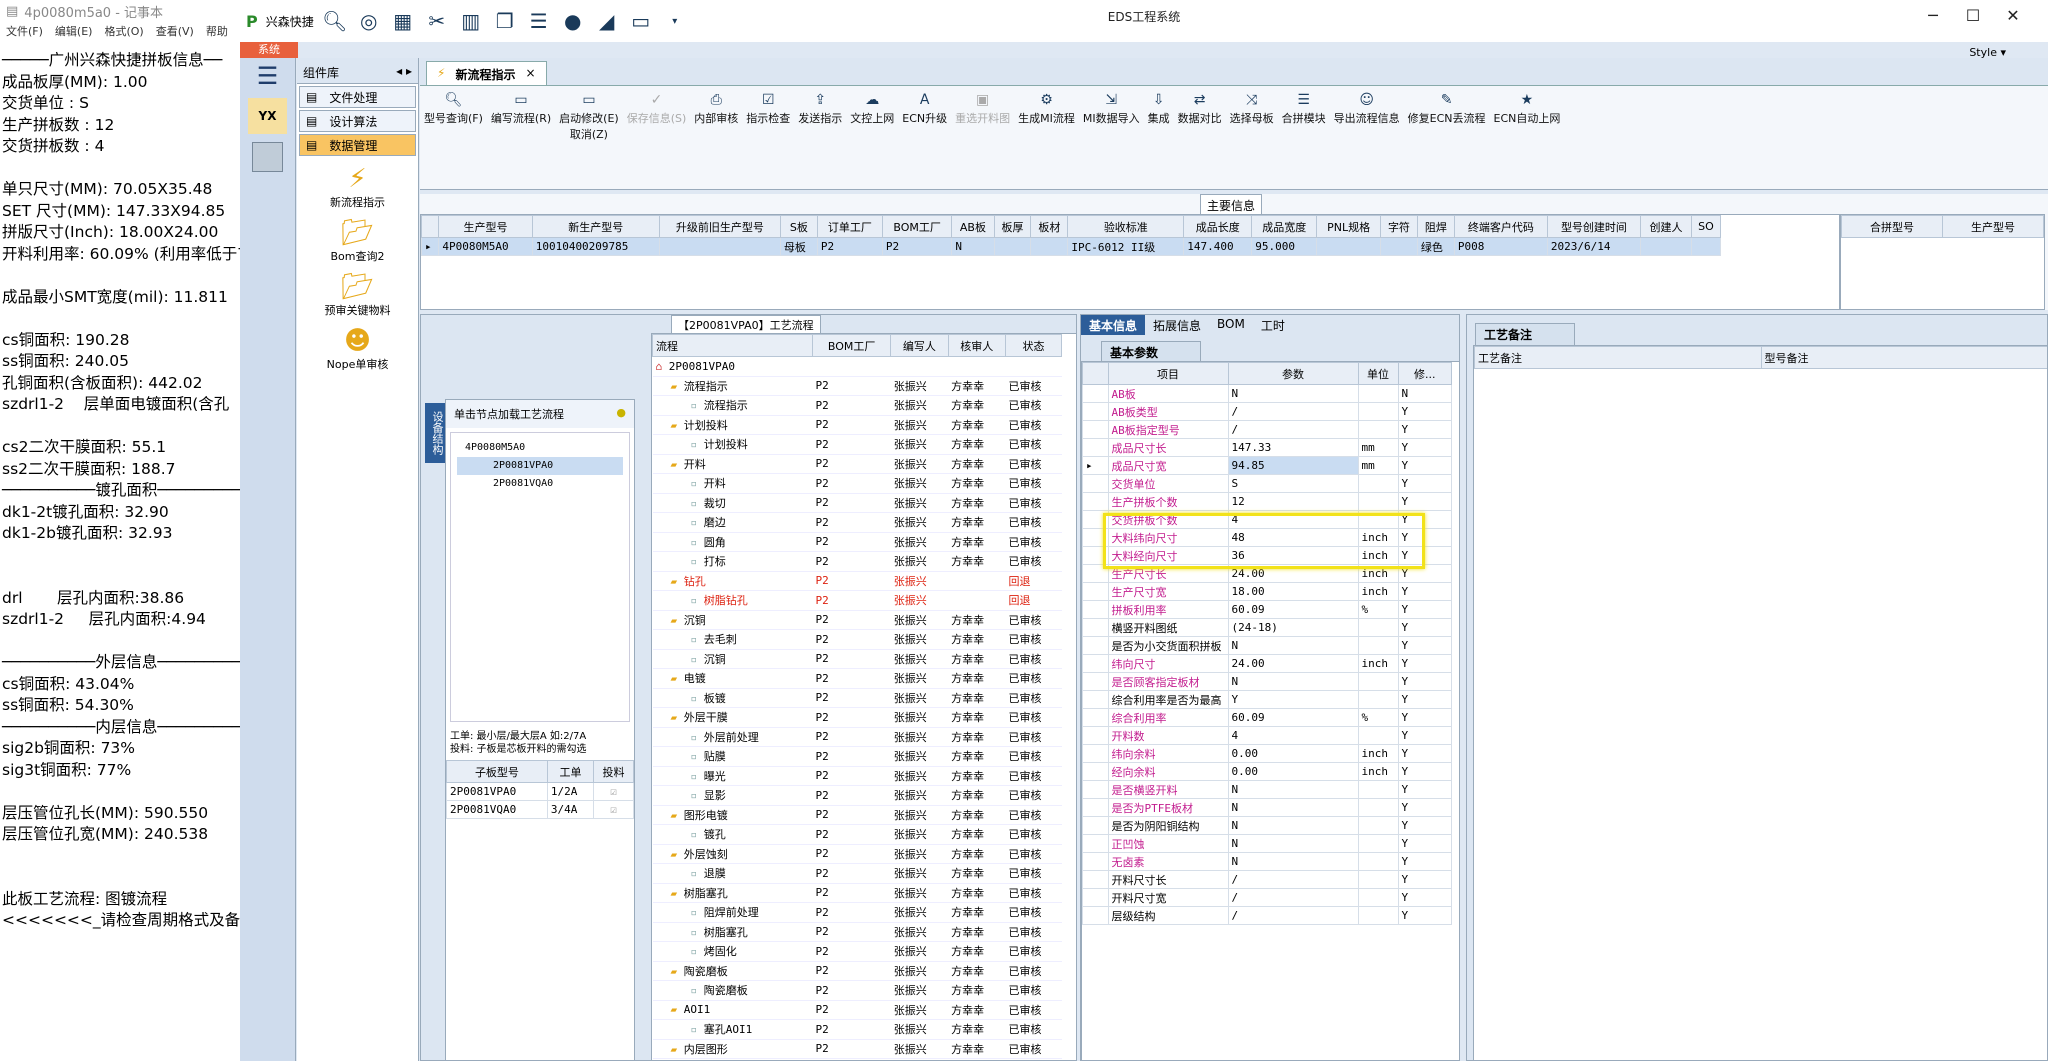  I want to click on table-row: AB板类型 / Y, so click(1267, 411).